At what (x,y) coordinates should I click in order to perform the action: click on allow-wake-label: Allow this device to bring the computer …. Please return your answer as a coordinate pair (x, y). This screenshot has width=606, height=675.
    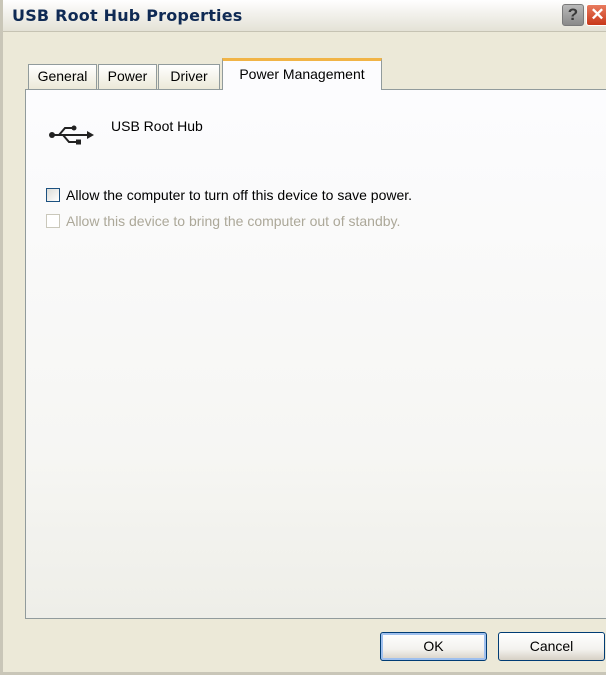
    Looking at the image, I should click on (233, 221).